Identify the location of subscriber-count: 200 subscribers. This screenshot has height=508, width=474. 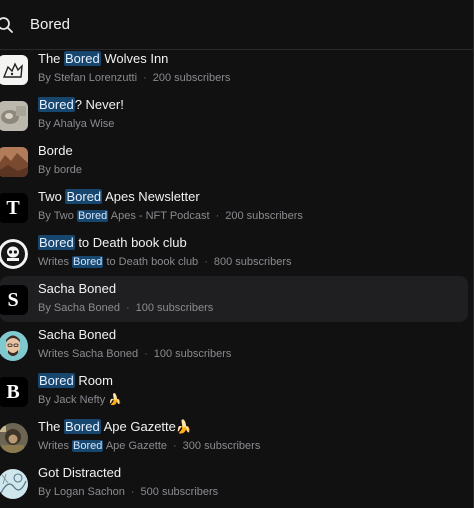
(191, 78).